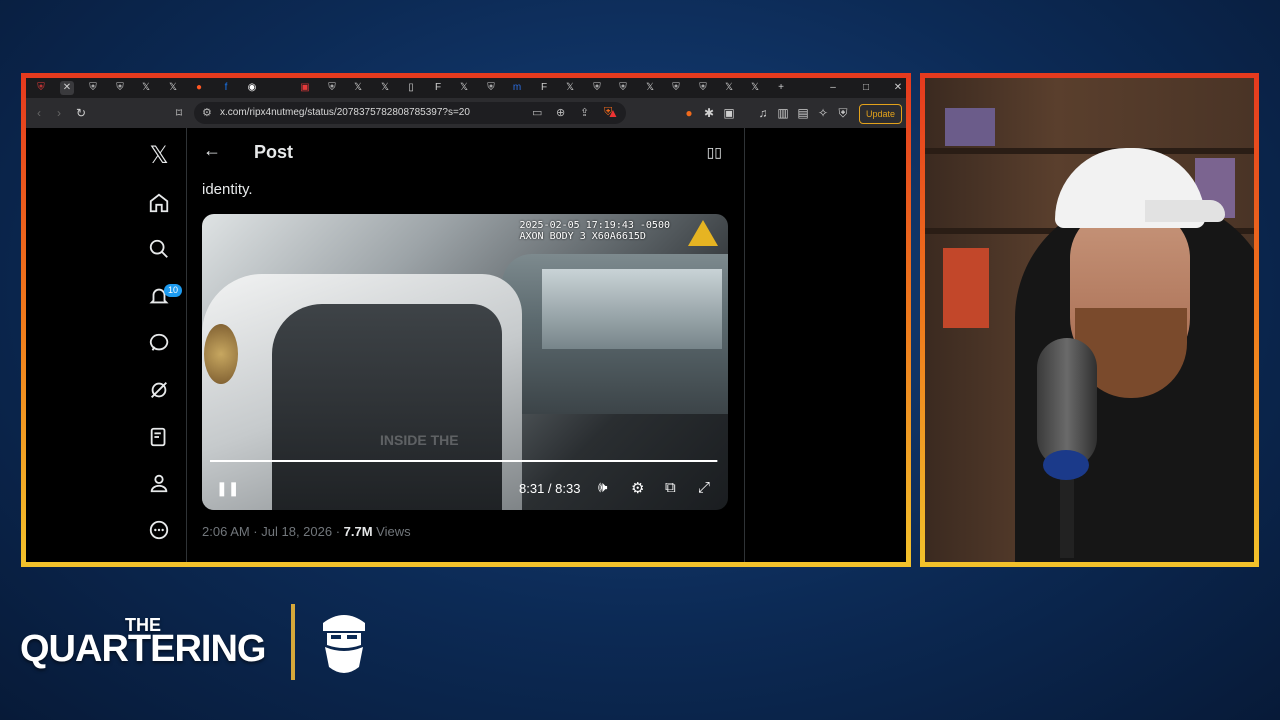  Describe the element at coordinates (207, 112) in the screenshot. I see `site-info-icon: ⚙` at that location.